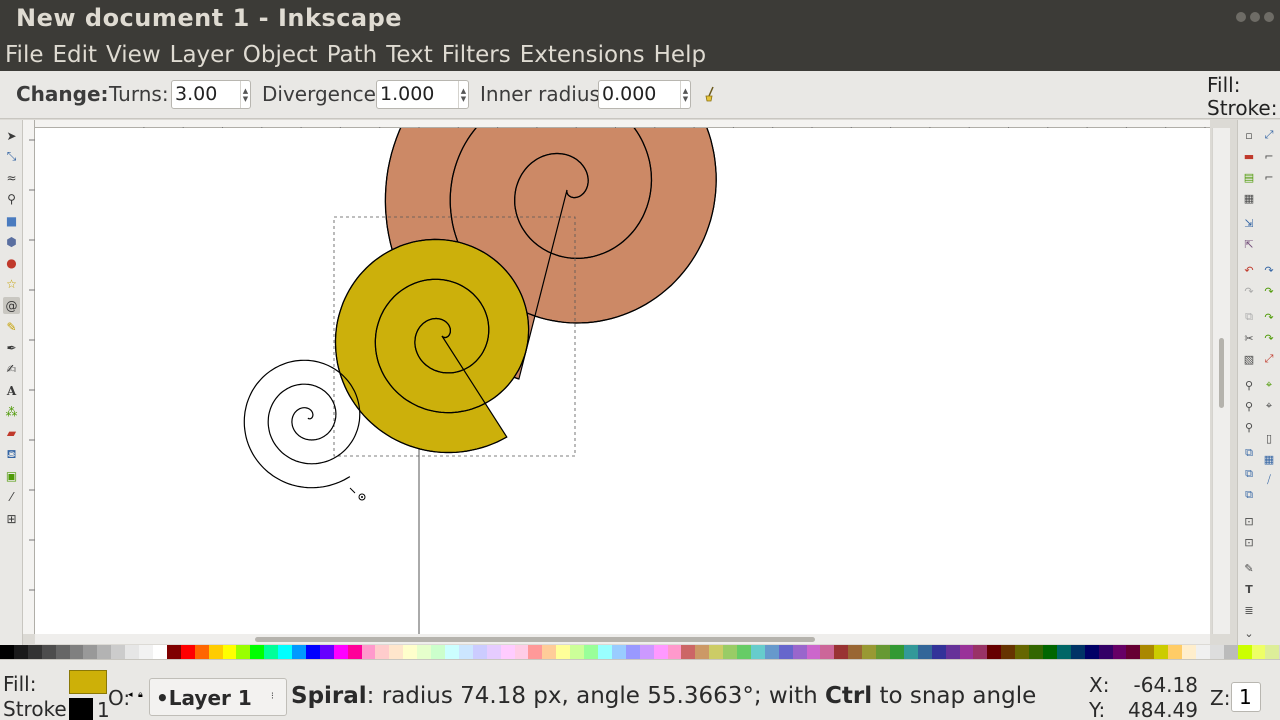  What do you see at coordinates (11, 241) in the screenshot?
I see `3d-box-tool-button: ⬢` at bounding box center [11, 241].